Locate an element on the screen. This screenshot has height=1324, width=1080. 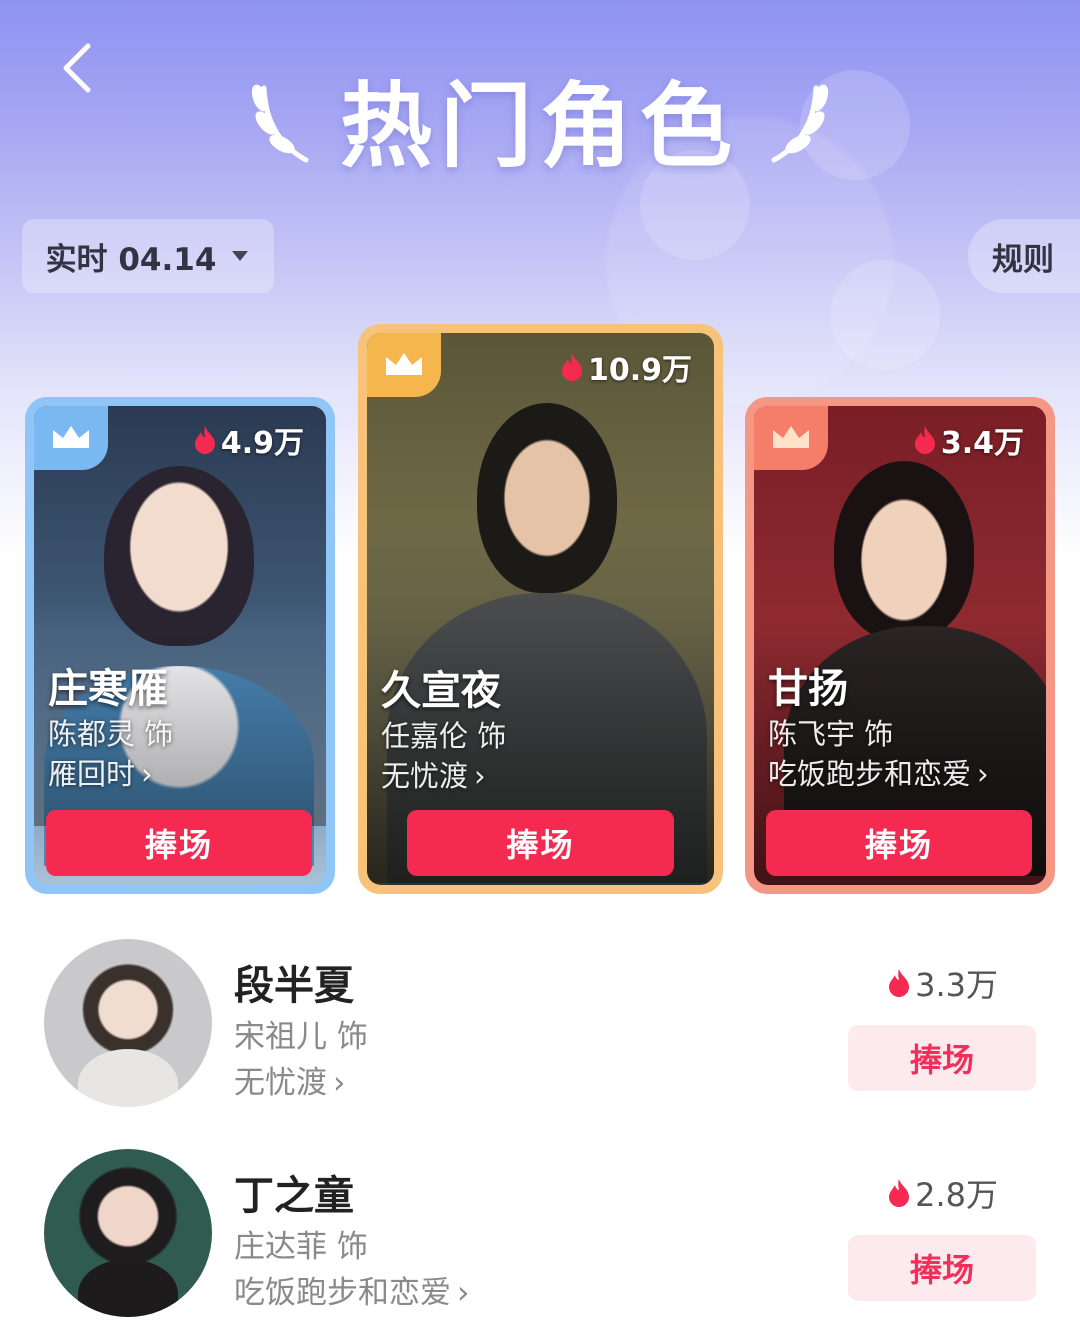
actor-credit: 宋祖儿 饰 is located at coordinates (301, 1037).